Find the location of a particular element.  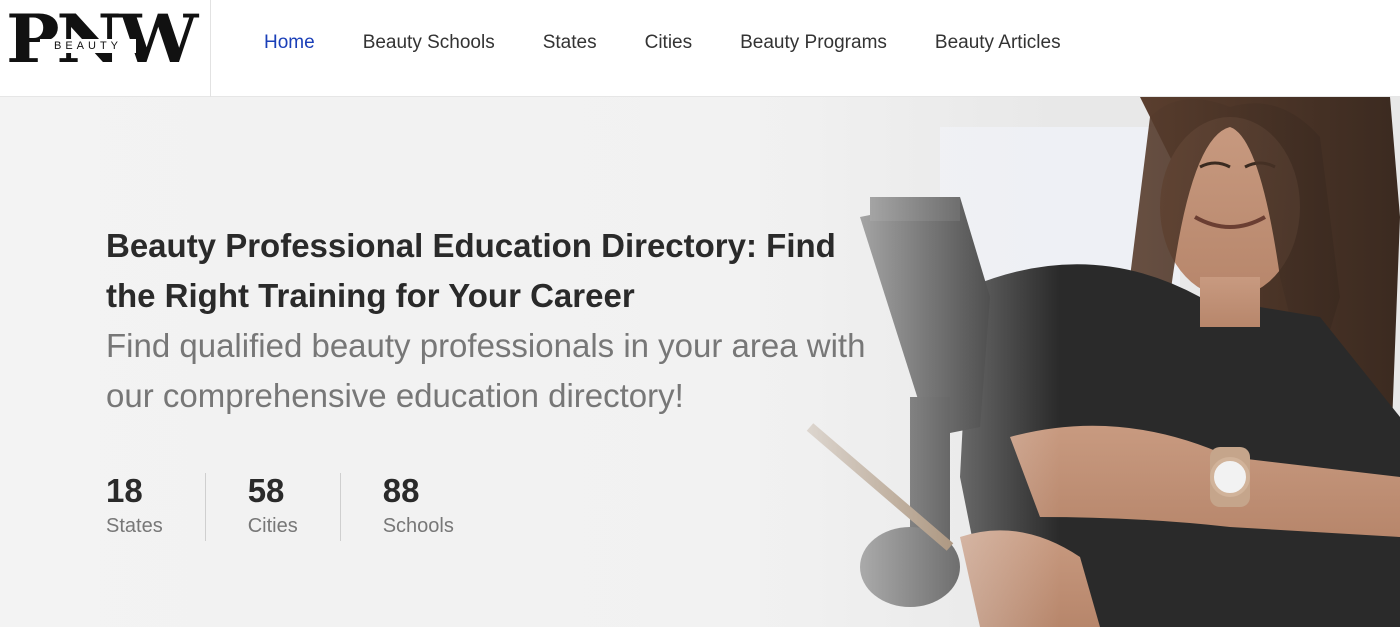

stat-label: Cities is located at coordinates (272, 526).